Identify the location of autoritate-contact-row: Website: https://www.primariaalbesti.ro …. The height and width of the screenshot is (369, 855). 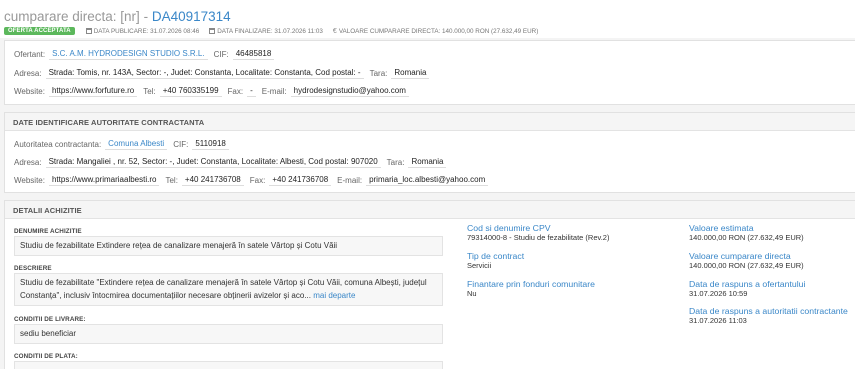
(254, 180).